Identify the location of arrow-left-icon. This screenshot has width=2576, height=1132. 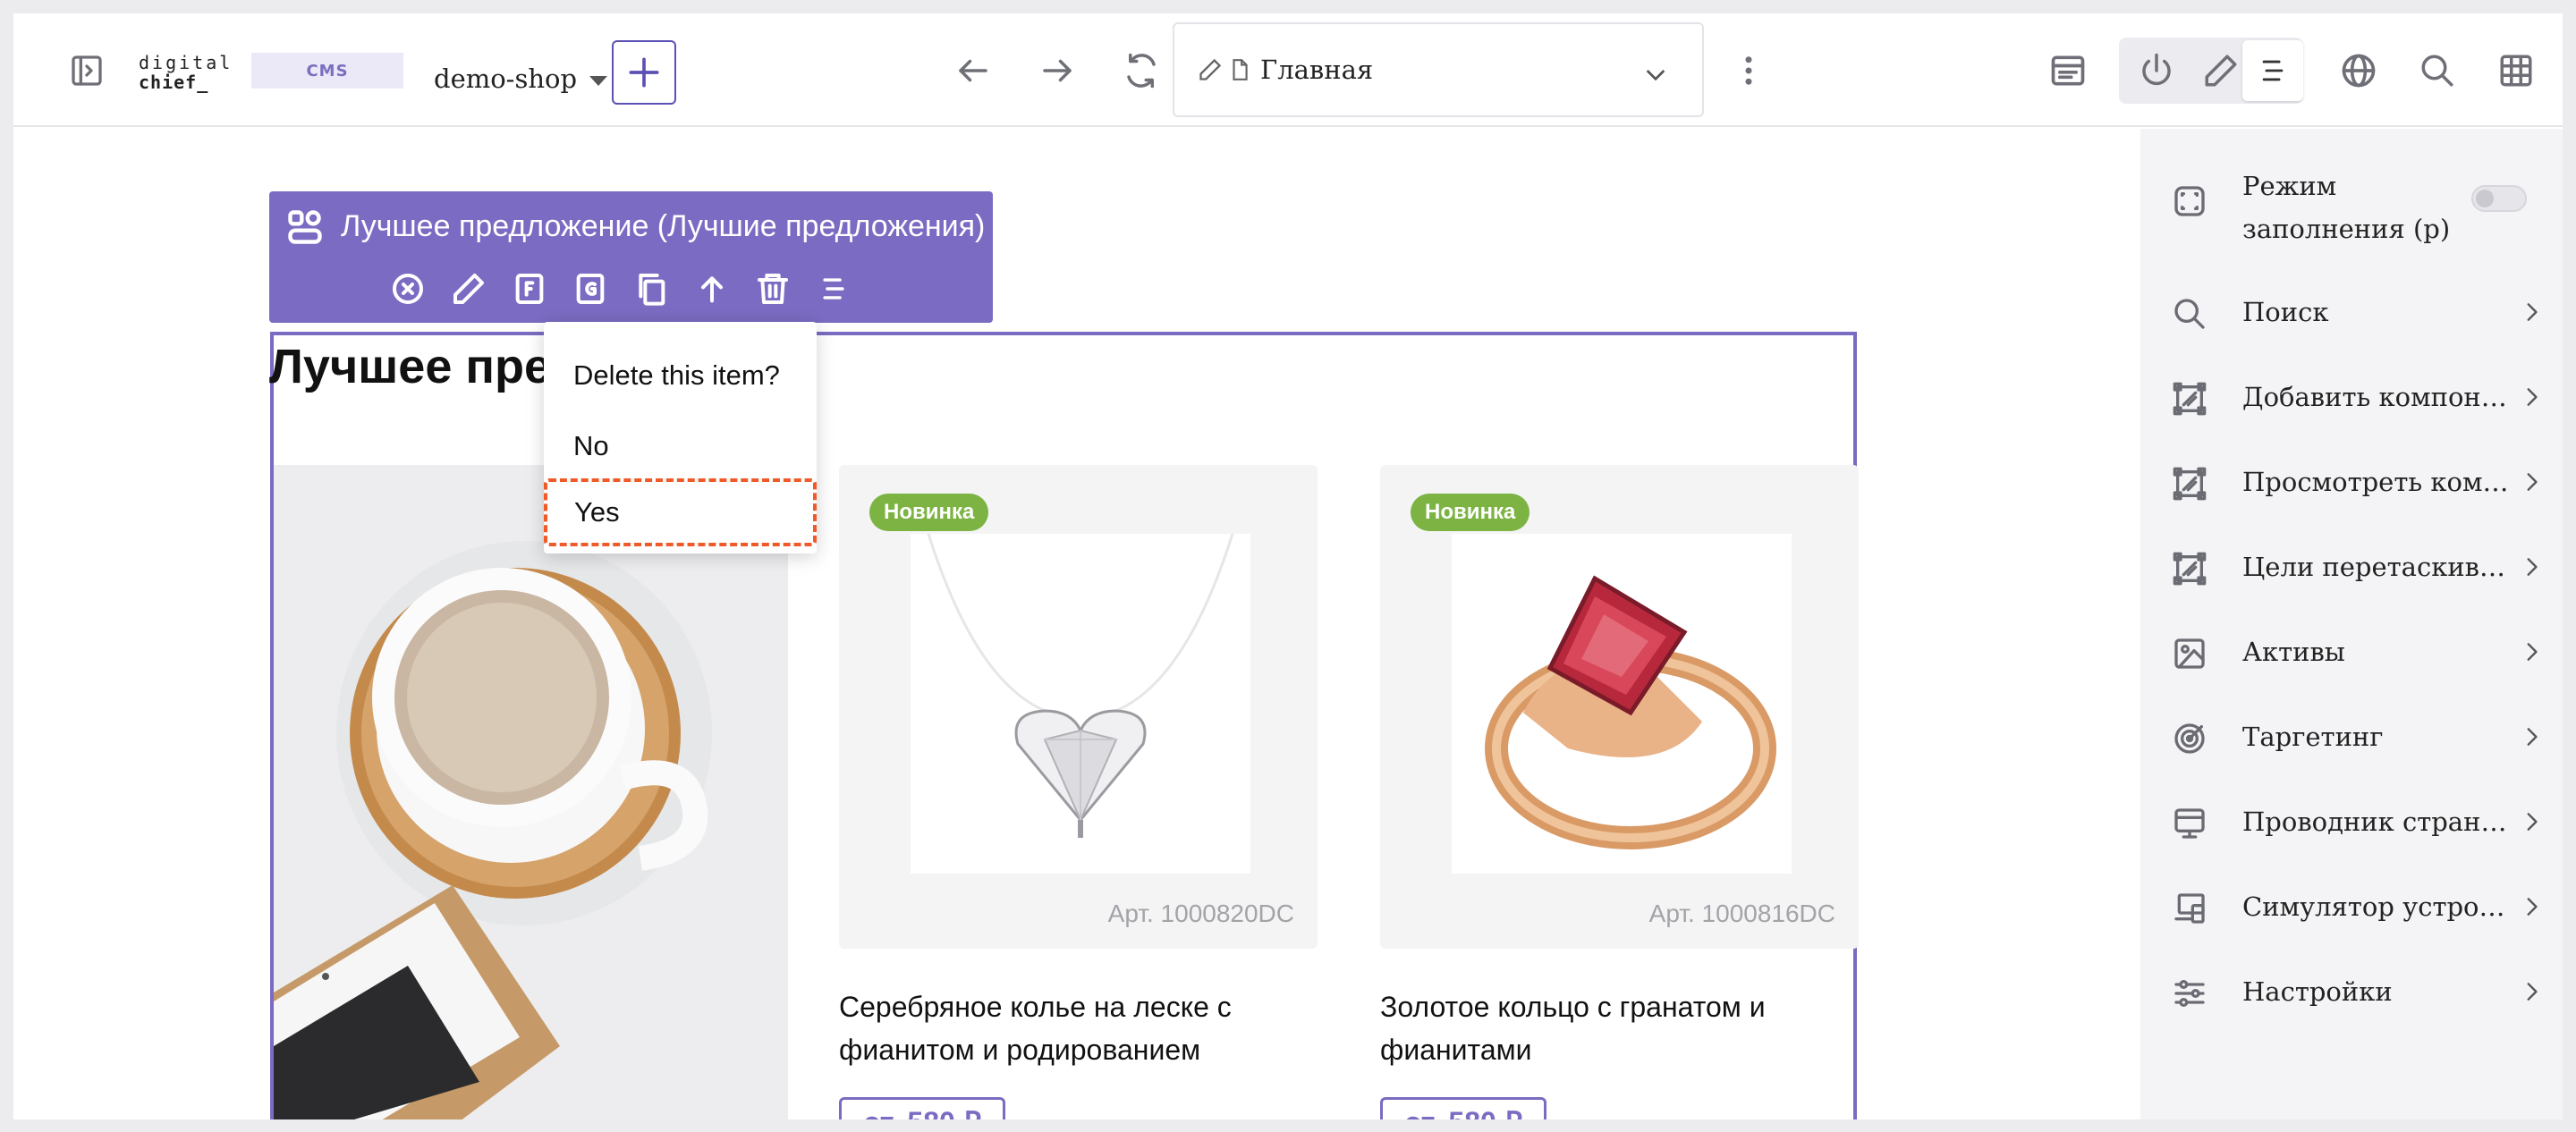
(973, 70).